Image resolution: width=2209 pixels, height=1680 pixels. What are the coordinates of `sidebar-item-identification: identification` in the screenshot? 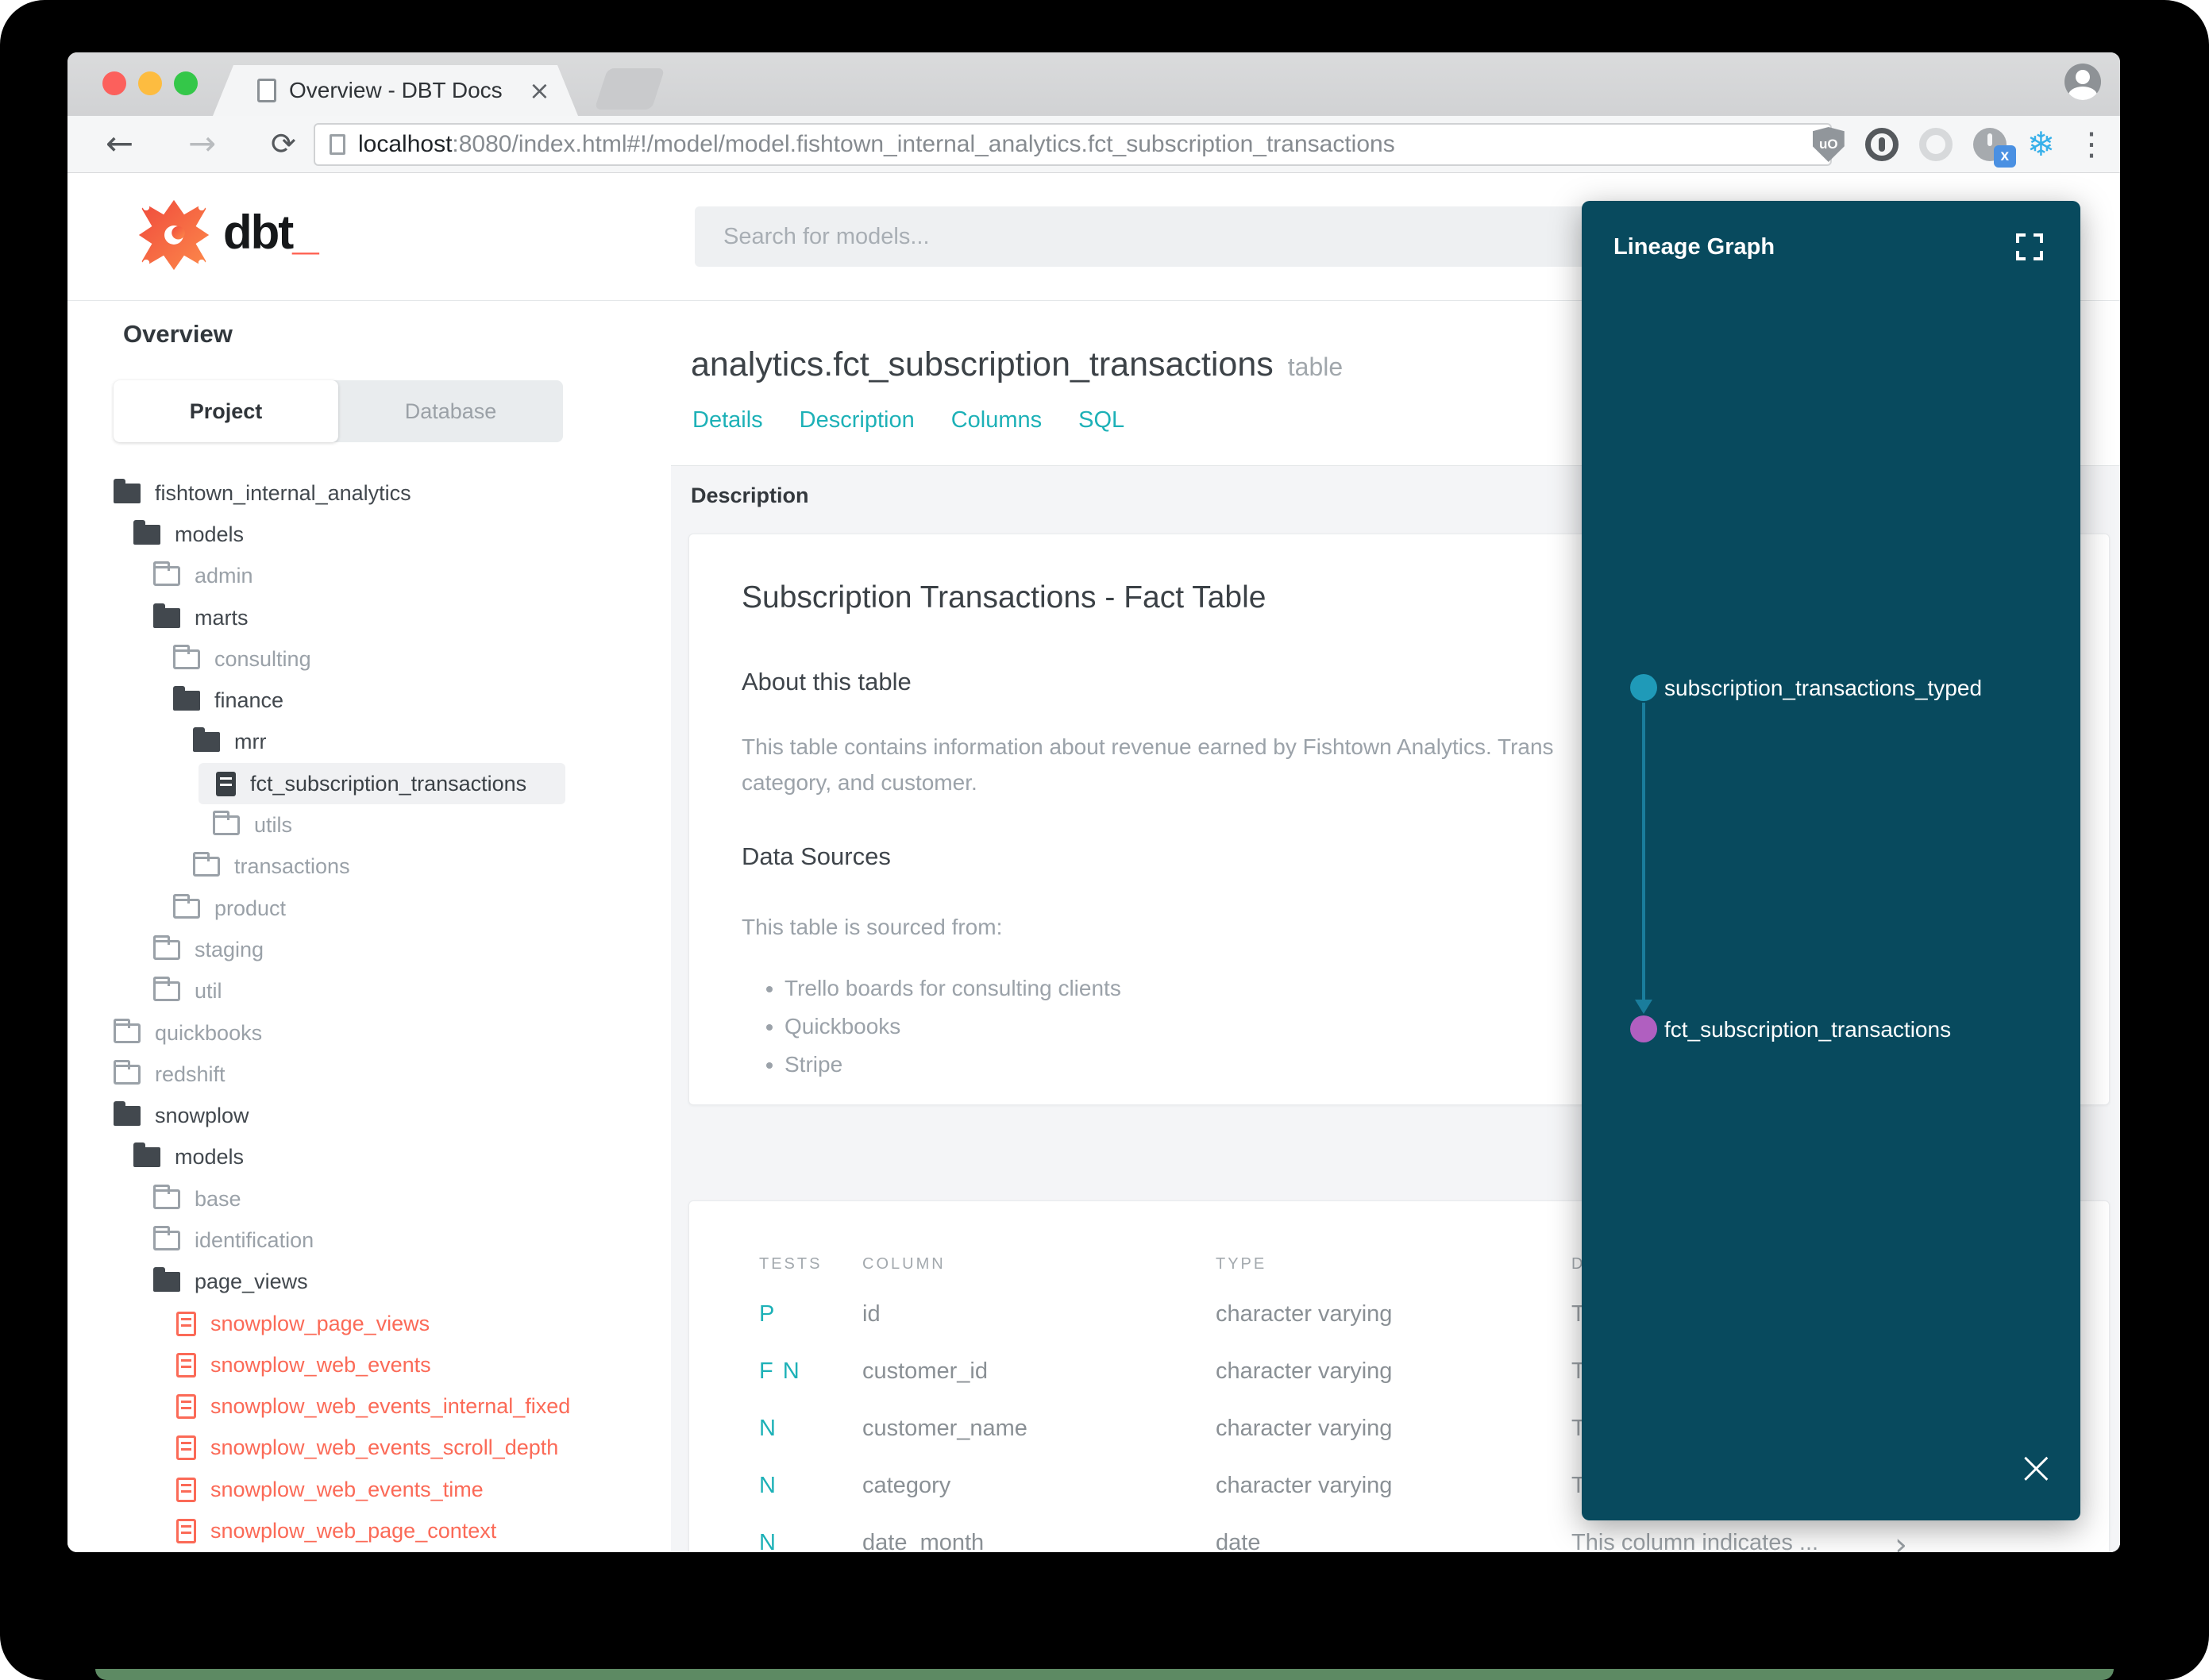 It's located at (369, 1240).